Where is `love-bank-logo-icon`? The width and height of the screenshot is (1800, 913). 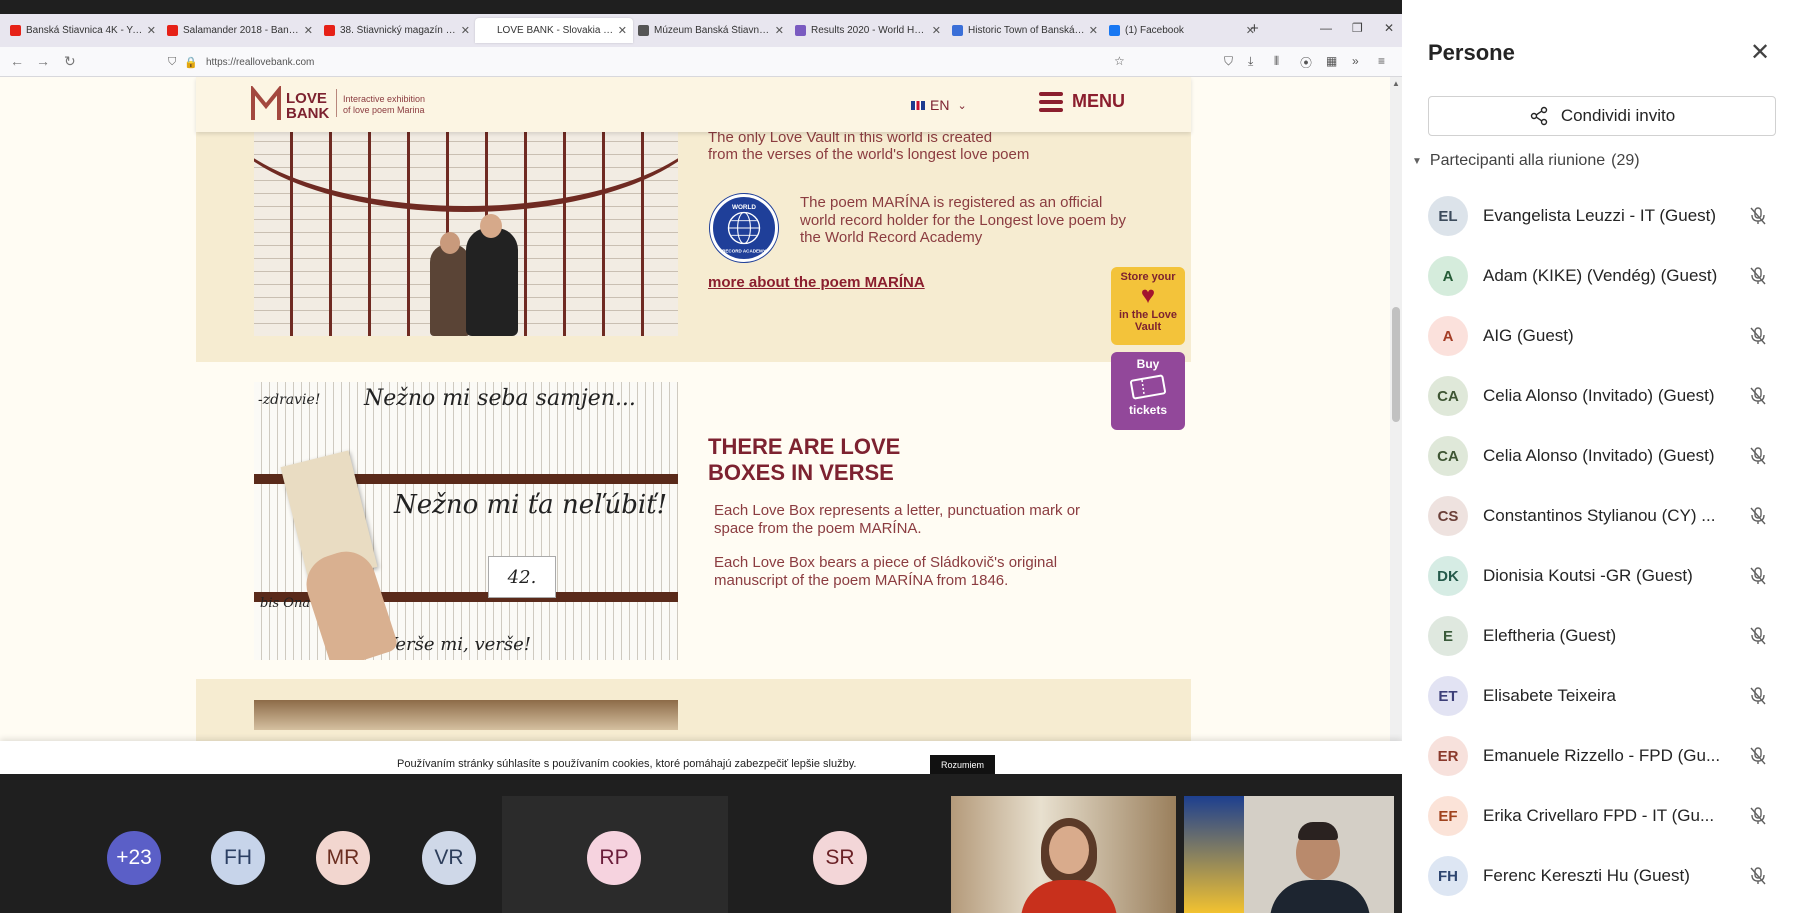
love-bank-logo-icon is located at coordinates (266, 104).